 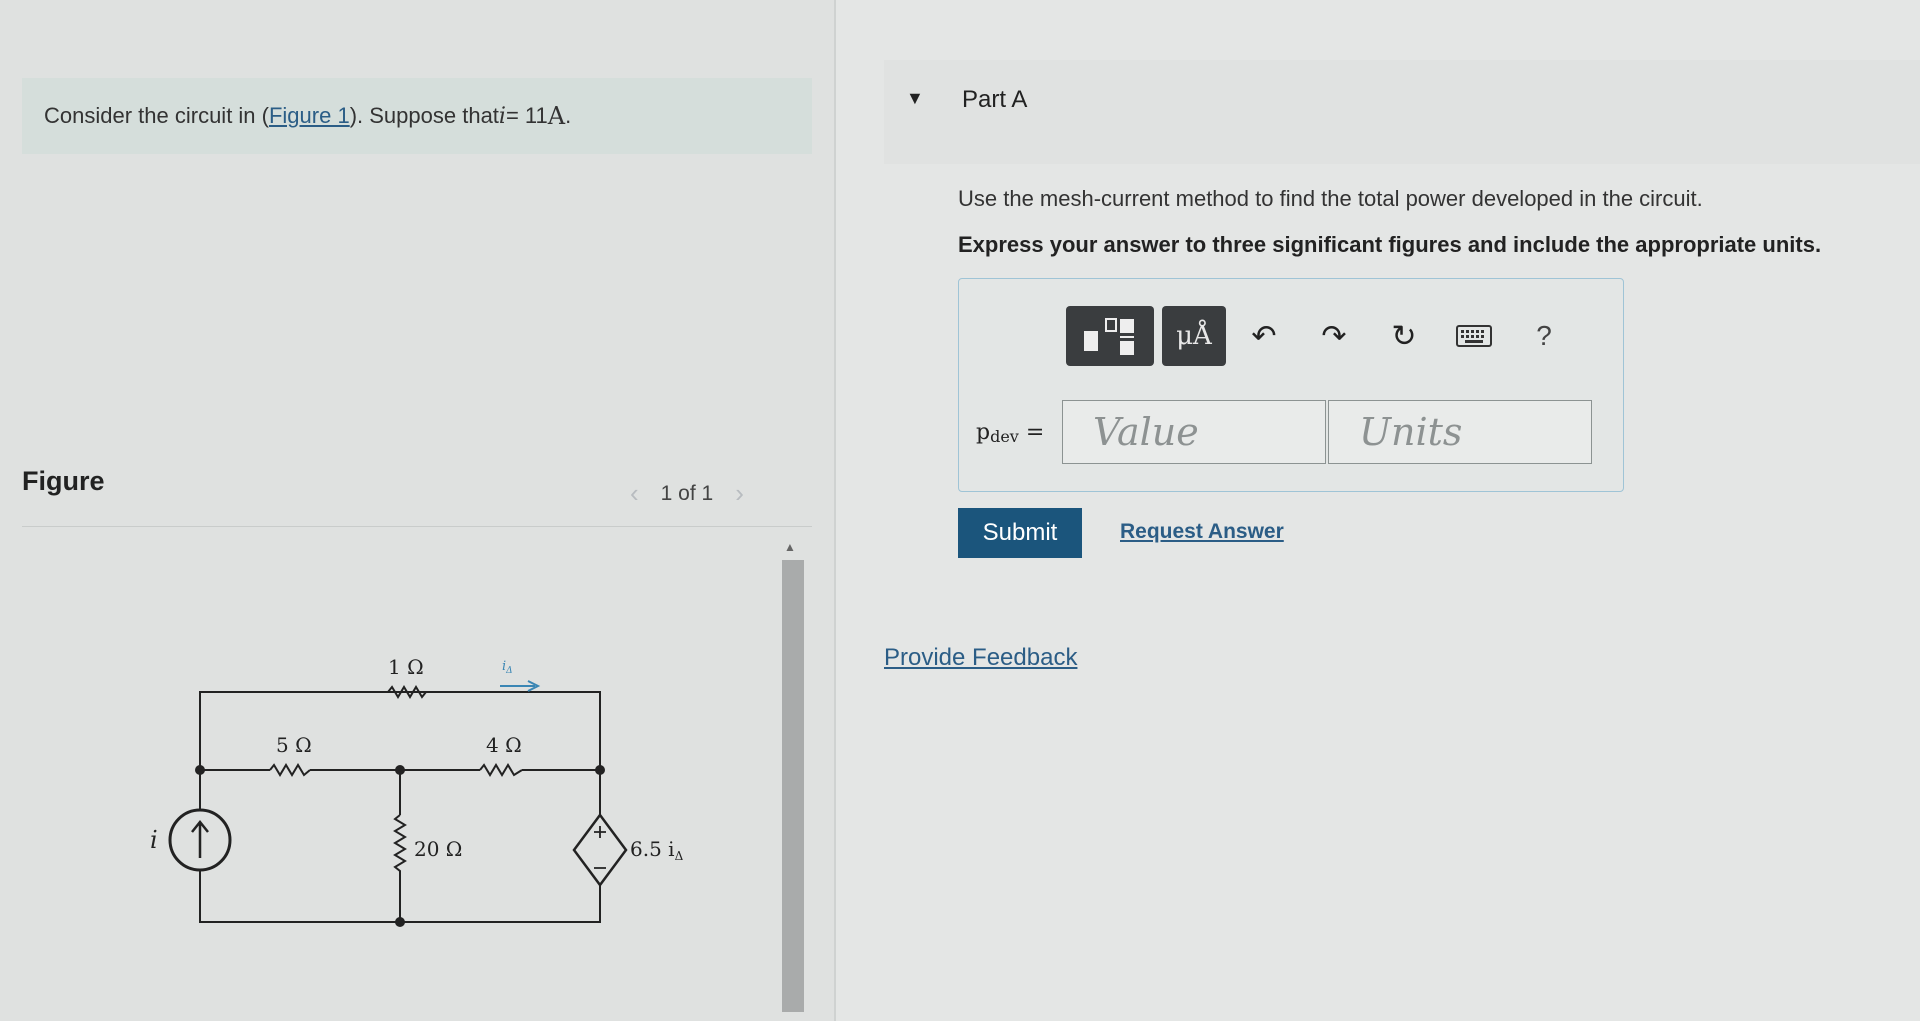 What do you see at coordinates (154, 840) in the screenshot?
I see `label-source-i: i` at bounding box center [154, 840].